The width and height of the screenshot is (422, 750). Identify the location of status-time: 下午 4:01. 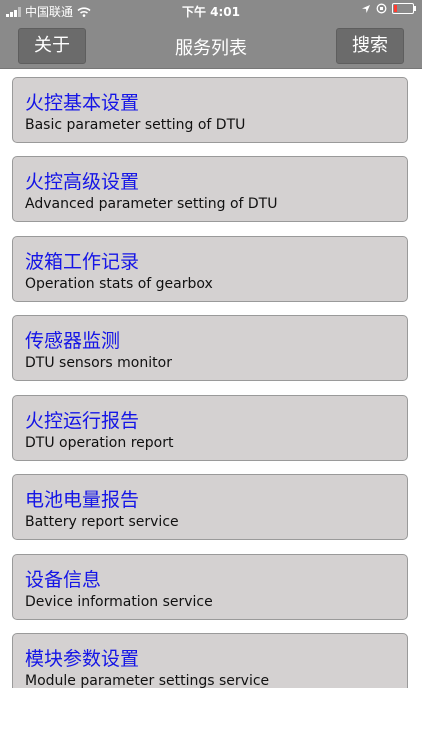
(211, 12).